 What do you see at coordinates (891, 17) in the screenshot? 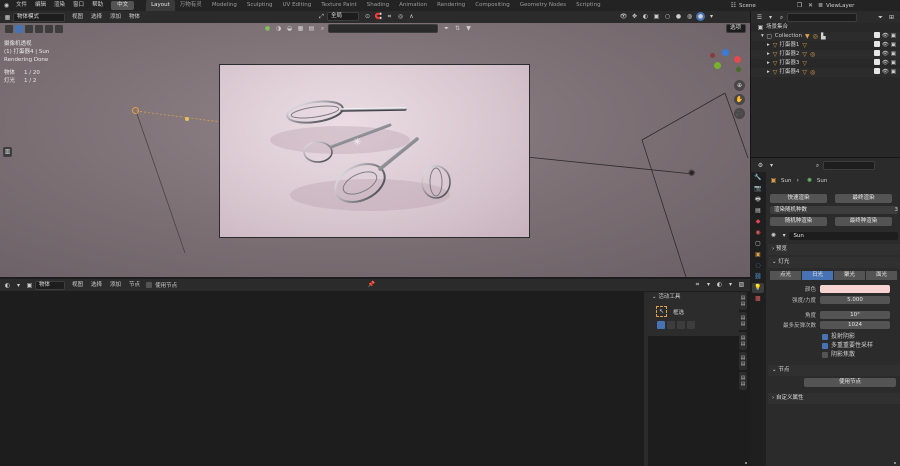
I see `outliner-new-collection-icon: ⊞` at bounding box center [891, 17].